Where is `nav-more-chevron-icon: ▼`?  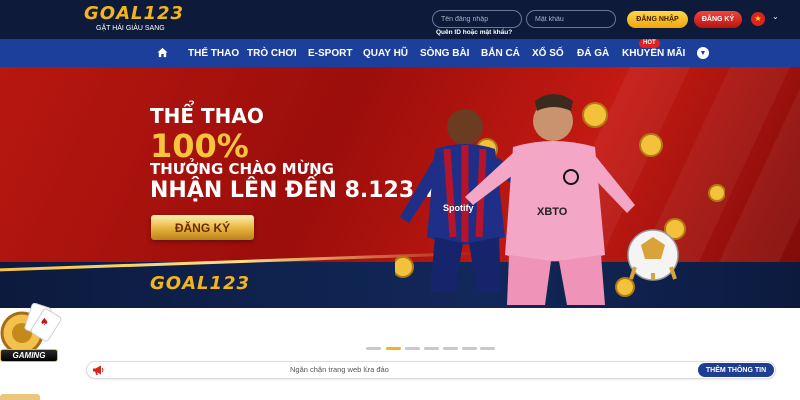 nav-more-chevron-icon: ▼ is located at coordinates (703, 53).